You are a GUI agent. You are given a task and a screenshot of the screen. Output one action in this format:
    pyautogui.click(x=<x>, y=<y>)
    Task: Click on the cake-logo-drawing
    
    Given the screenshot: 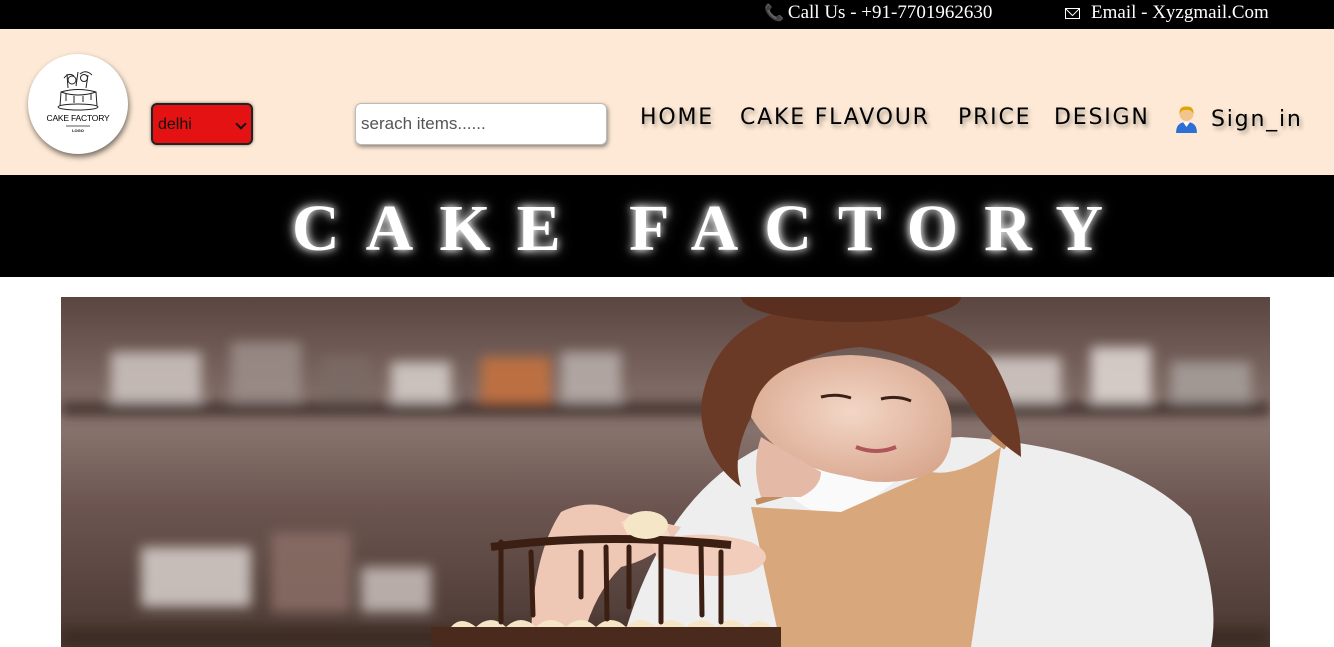 What is the action you would take?
    pyautogui.click(x=78, y=99)
    